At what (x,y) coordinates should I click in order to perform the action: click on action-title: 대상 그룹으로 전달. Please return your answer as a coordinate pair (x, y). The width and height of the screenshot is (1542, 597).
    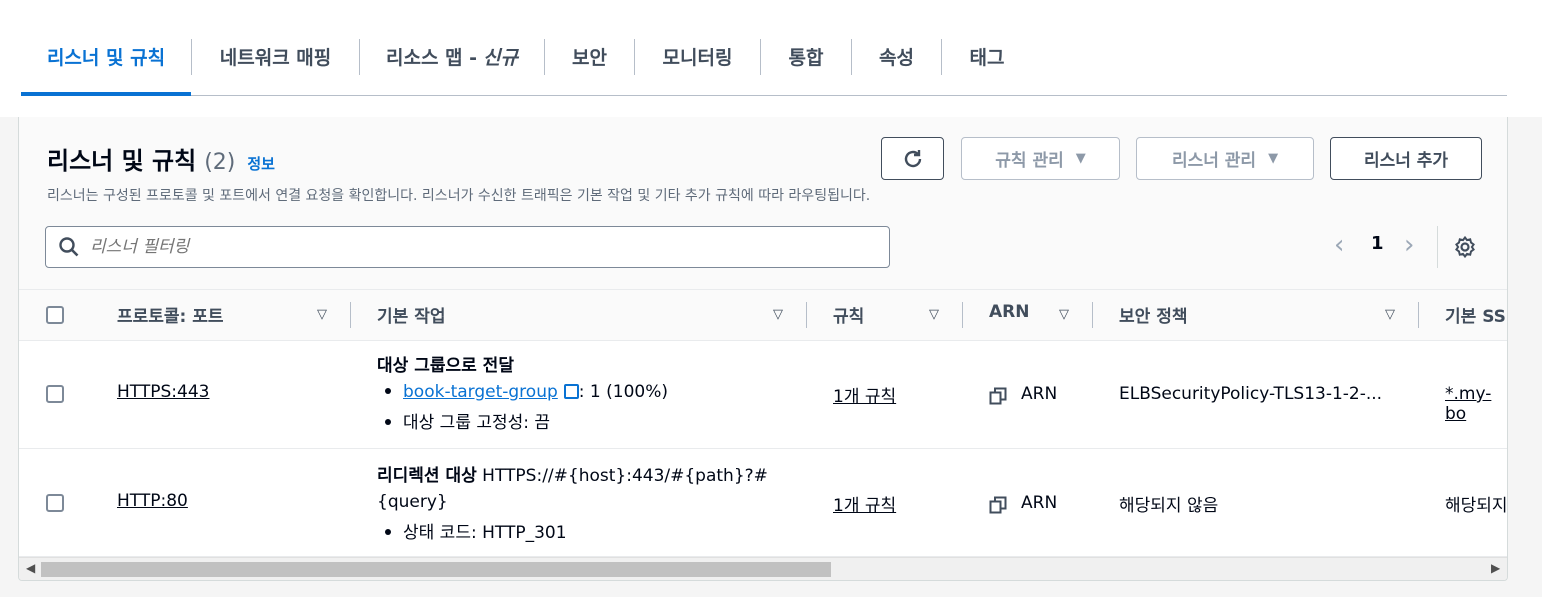
    Looking at the image, I should click on (445, 366).